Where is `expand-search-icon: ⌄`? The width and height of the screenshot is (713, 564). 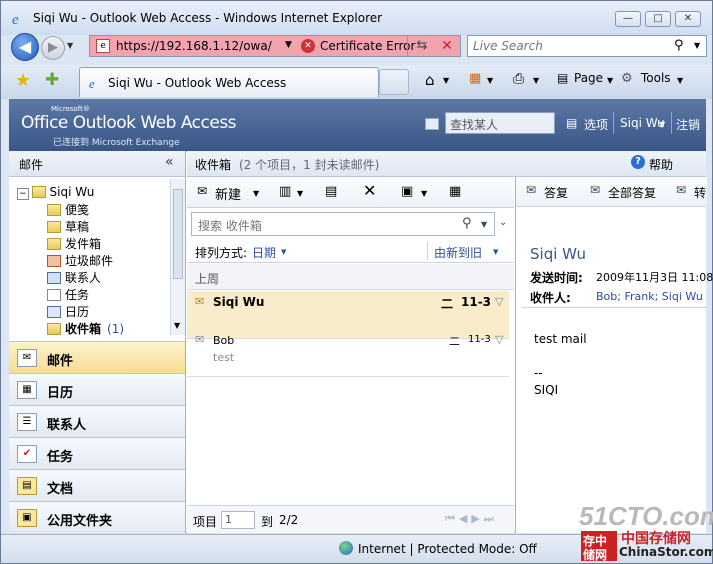
expand-search-icon: ⌄ is located at coordinates (503, 222).